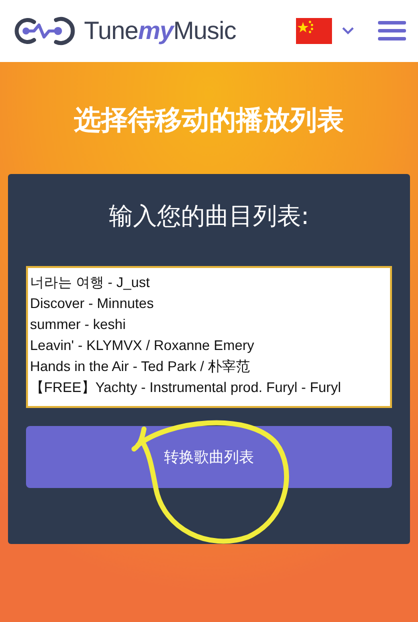 This screenshot has height=622, width=418. Describe the element at coordinates (209, 457) in the screenshot. I see `convert-button: 转换歌曲列表` at that location.